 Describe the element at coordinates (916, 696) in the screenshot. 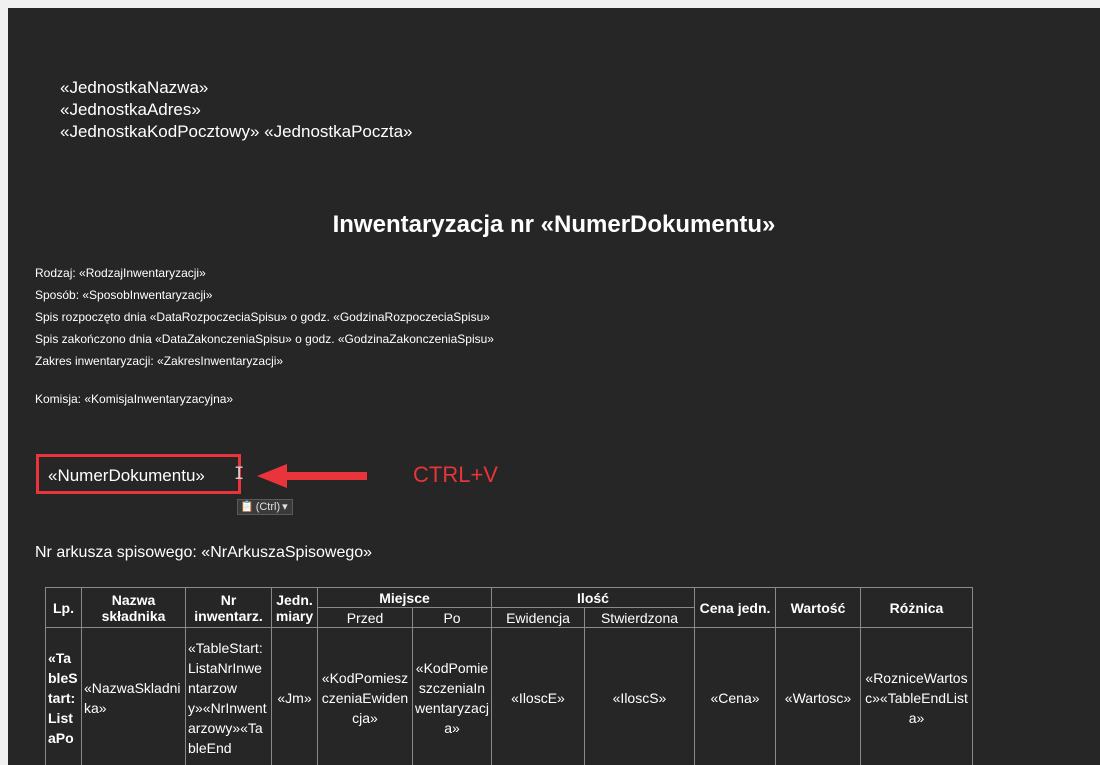

I see `cell-roznica: «RozniceWartosc»«TableEndLista»` at that location.